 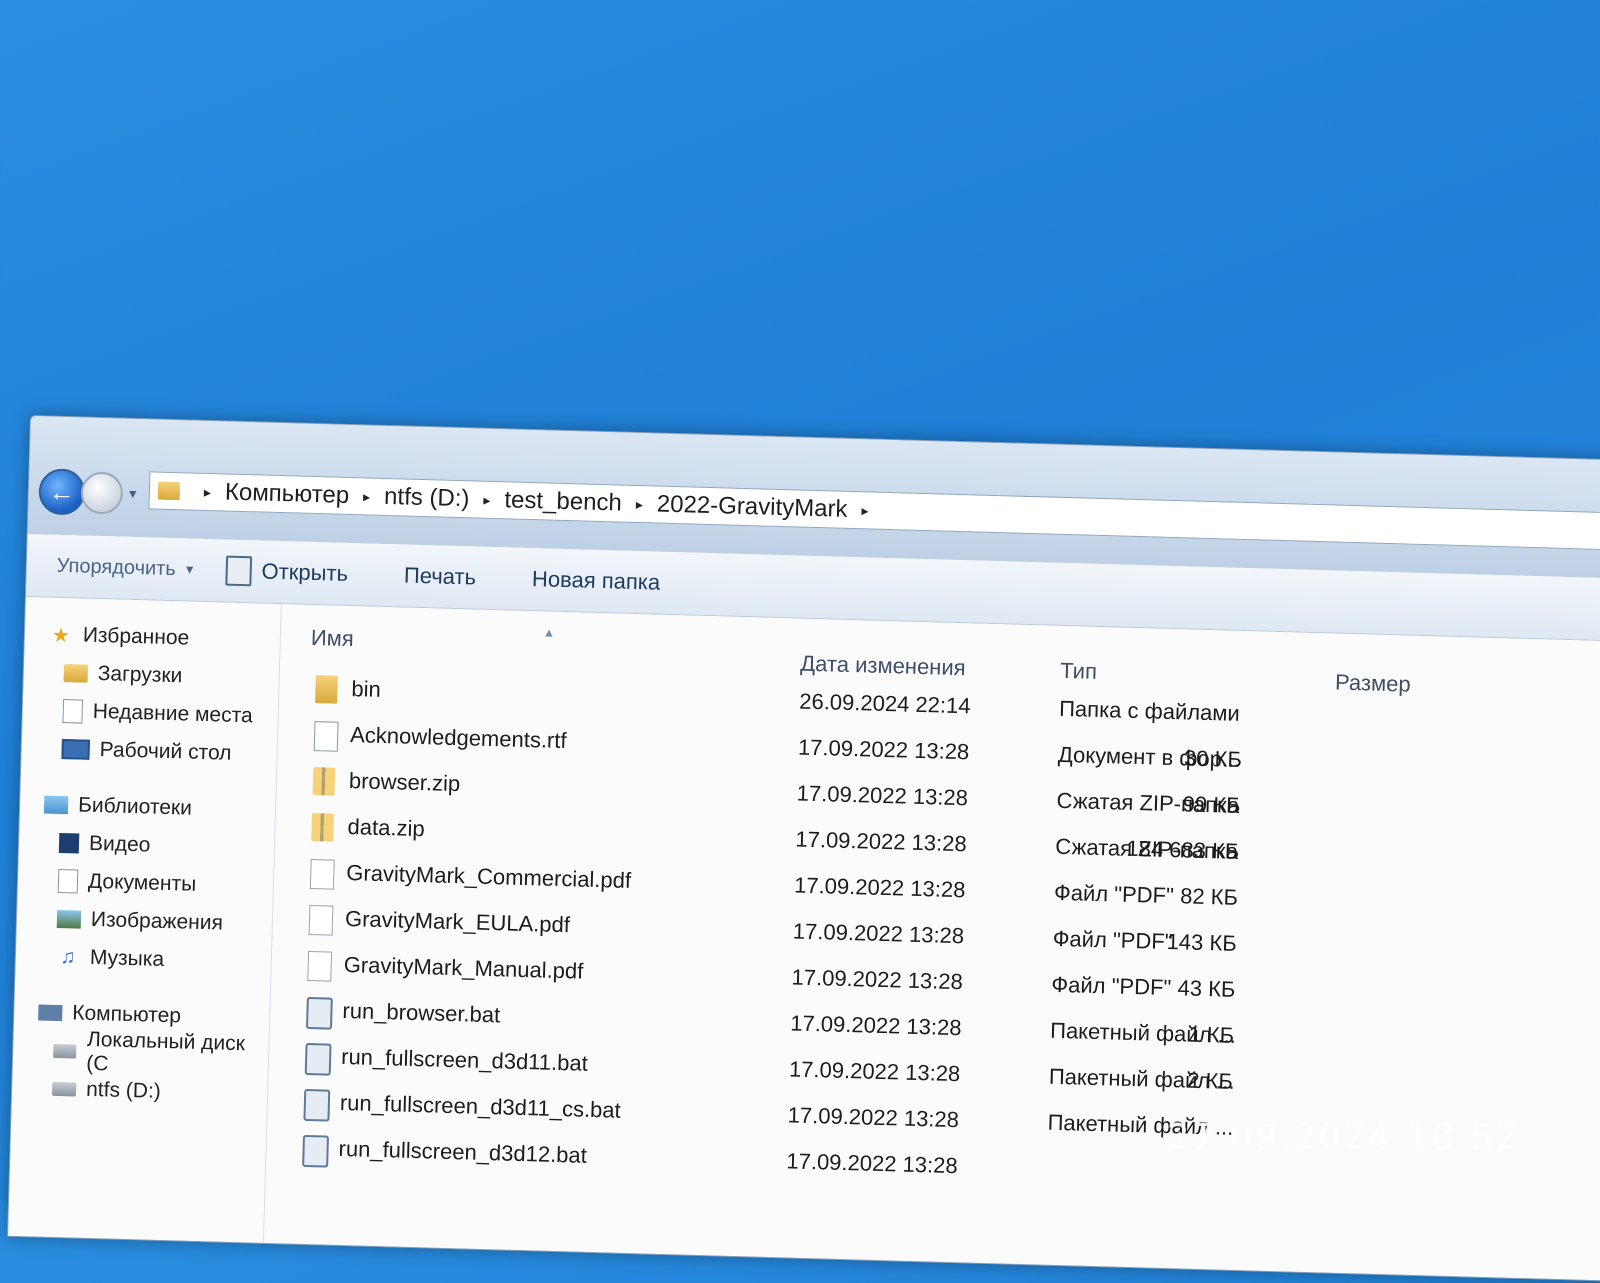 What do you see at coordinates (102, 493) in the screenshot?
I see `forward-button` at bounding box center [102, 493].